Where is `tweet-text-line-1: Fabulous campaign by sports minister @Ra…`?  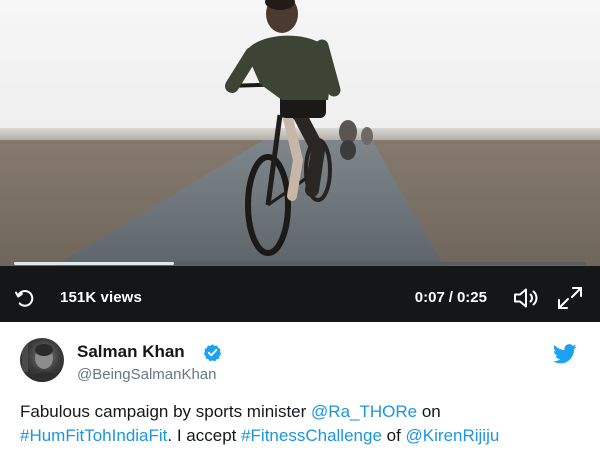 tweet-text-line-1: Fabulous campaign by sports minister @Ra… is located at coordinates (306, 412).